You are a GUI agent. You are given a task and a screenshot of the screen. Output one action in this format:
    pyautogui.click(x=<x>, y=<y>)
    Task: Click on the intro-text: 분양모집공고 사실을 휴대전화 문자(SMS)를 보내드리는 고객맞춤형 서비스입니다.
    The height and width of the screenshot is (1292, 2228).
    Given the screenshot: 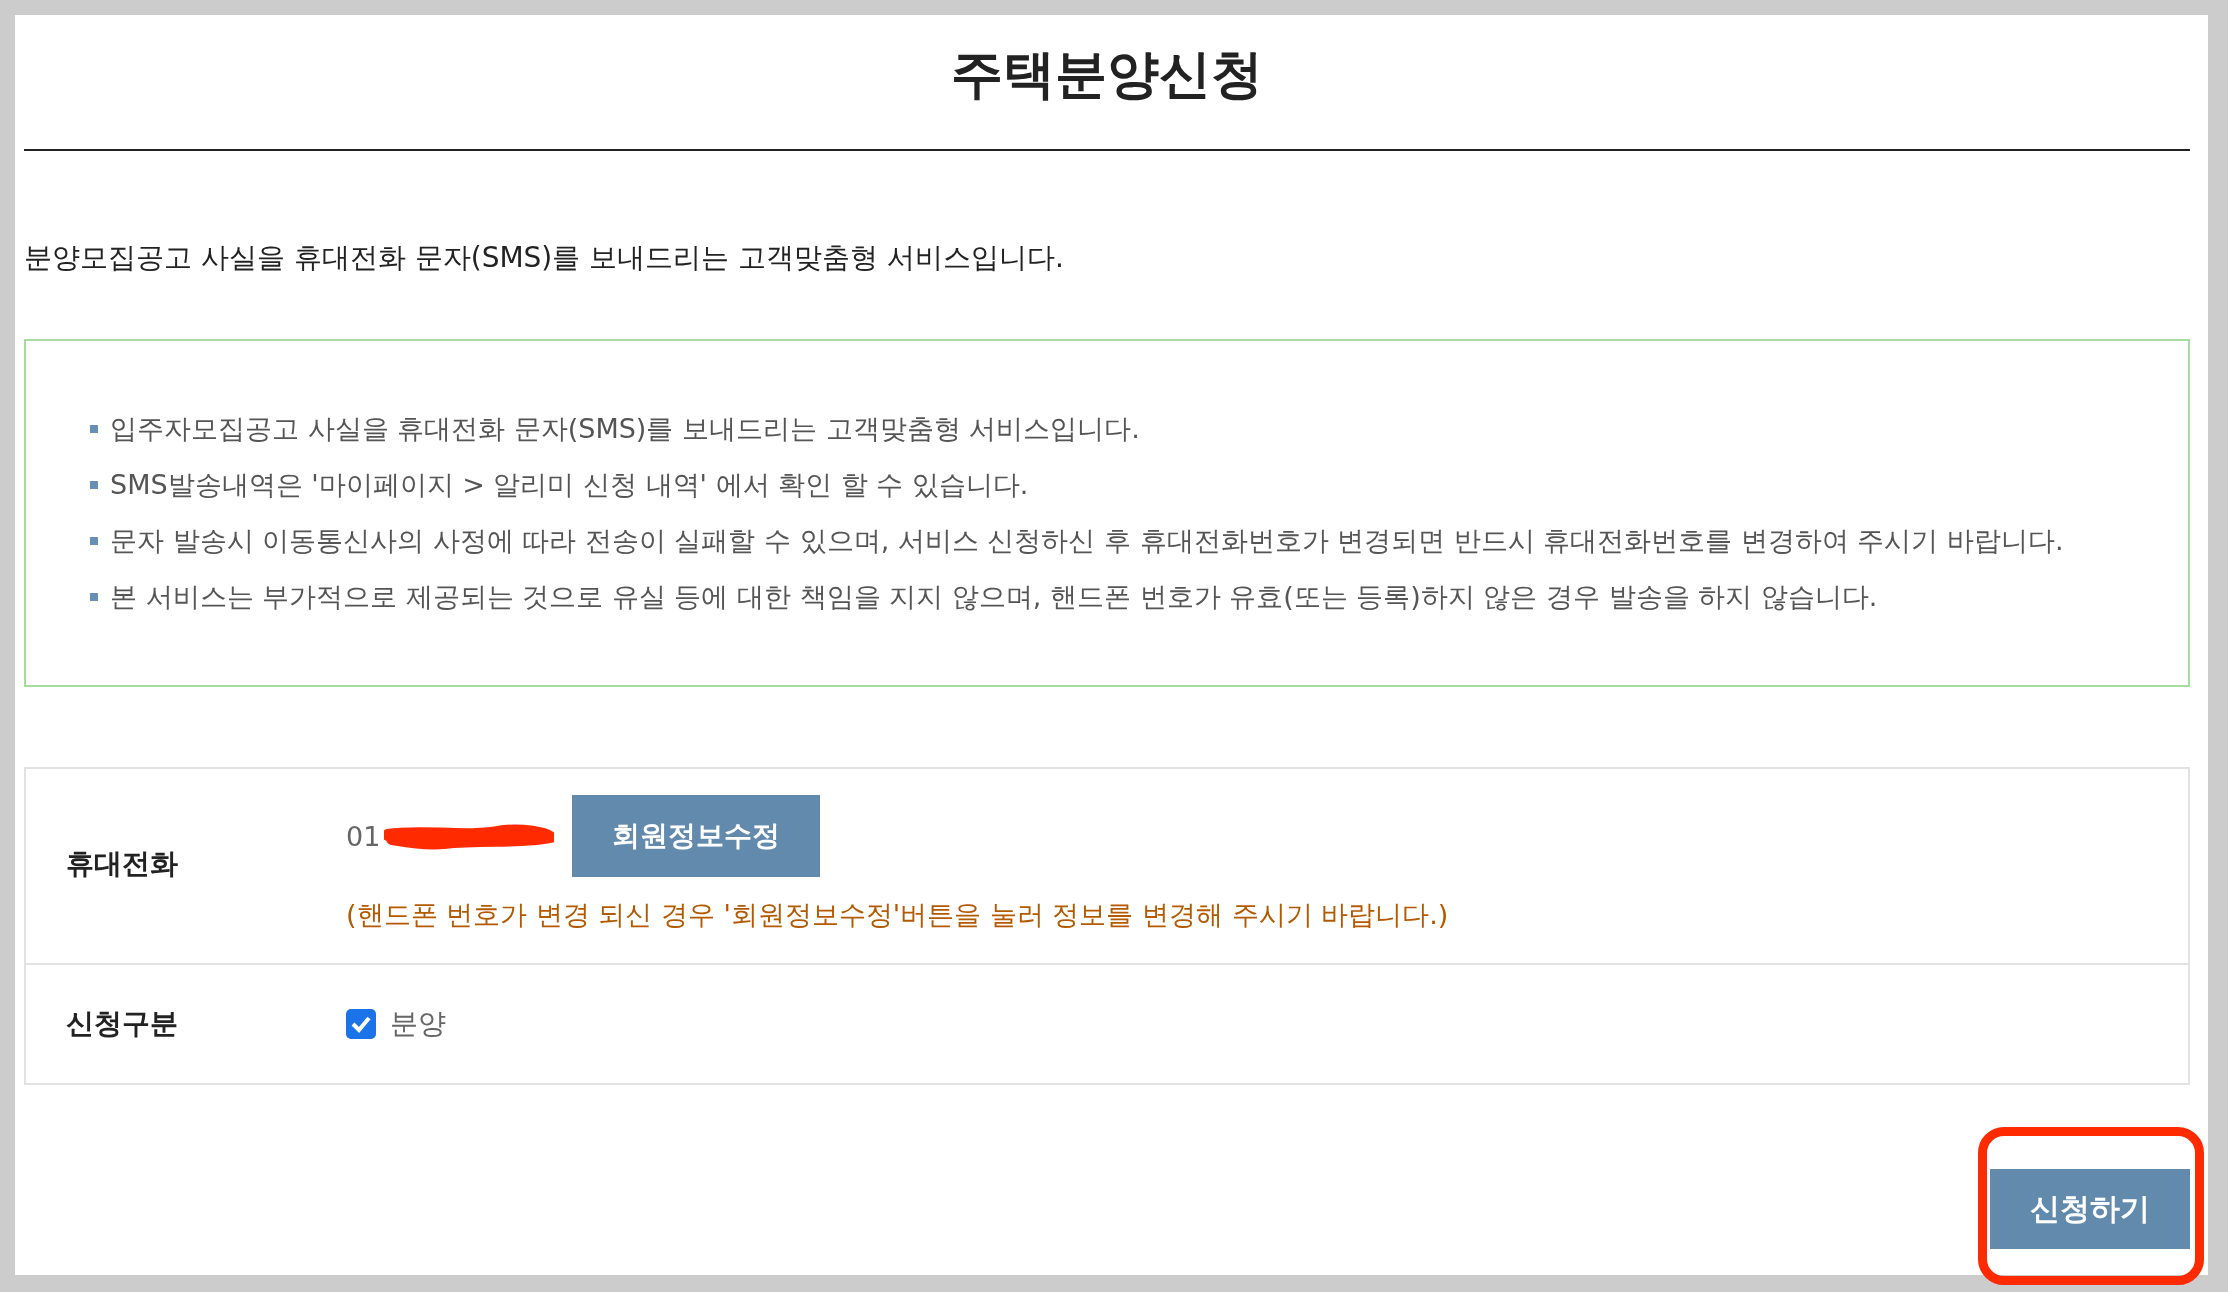 What is the action you would take?
    pyautogui.click(x=544, y=258)
    